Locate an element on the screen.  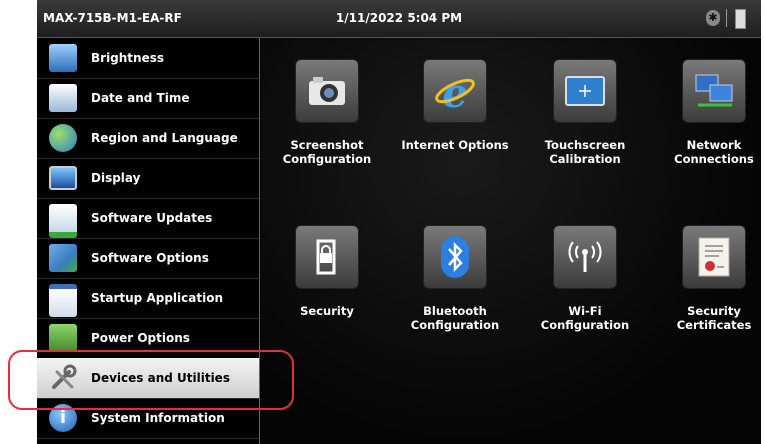
tile-label-line1: Screenshot is located at coordinates (327, 145).